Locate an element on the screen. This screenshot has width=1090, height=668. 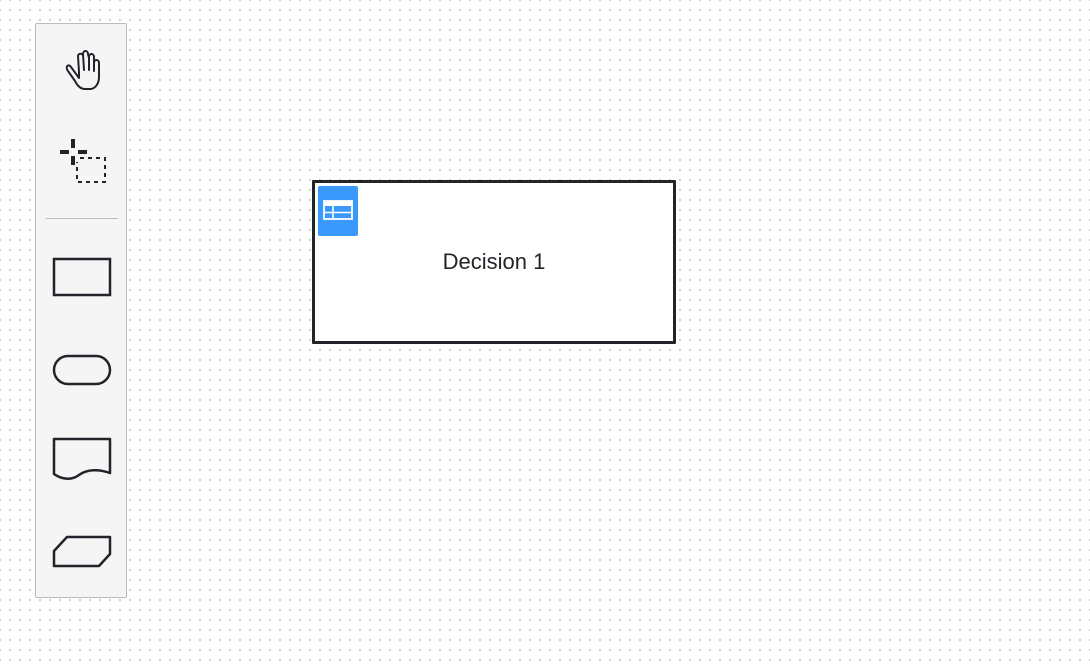
lasso-tool-button is located at coordinates (82, 156).